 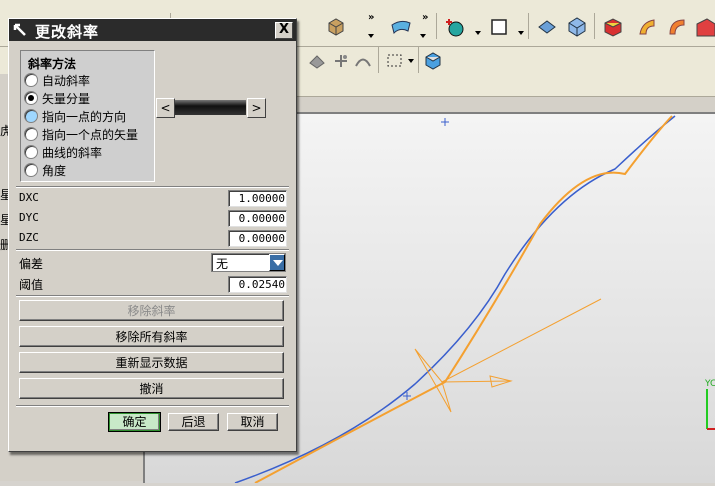 What do you see at coordinates (341, 61) in the screenshot?
I see `point-snap-icon` at bounding box center [341, 61].